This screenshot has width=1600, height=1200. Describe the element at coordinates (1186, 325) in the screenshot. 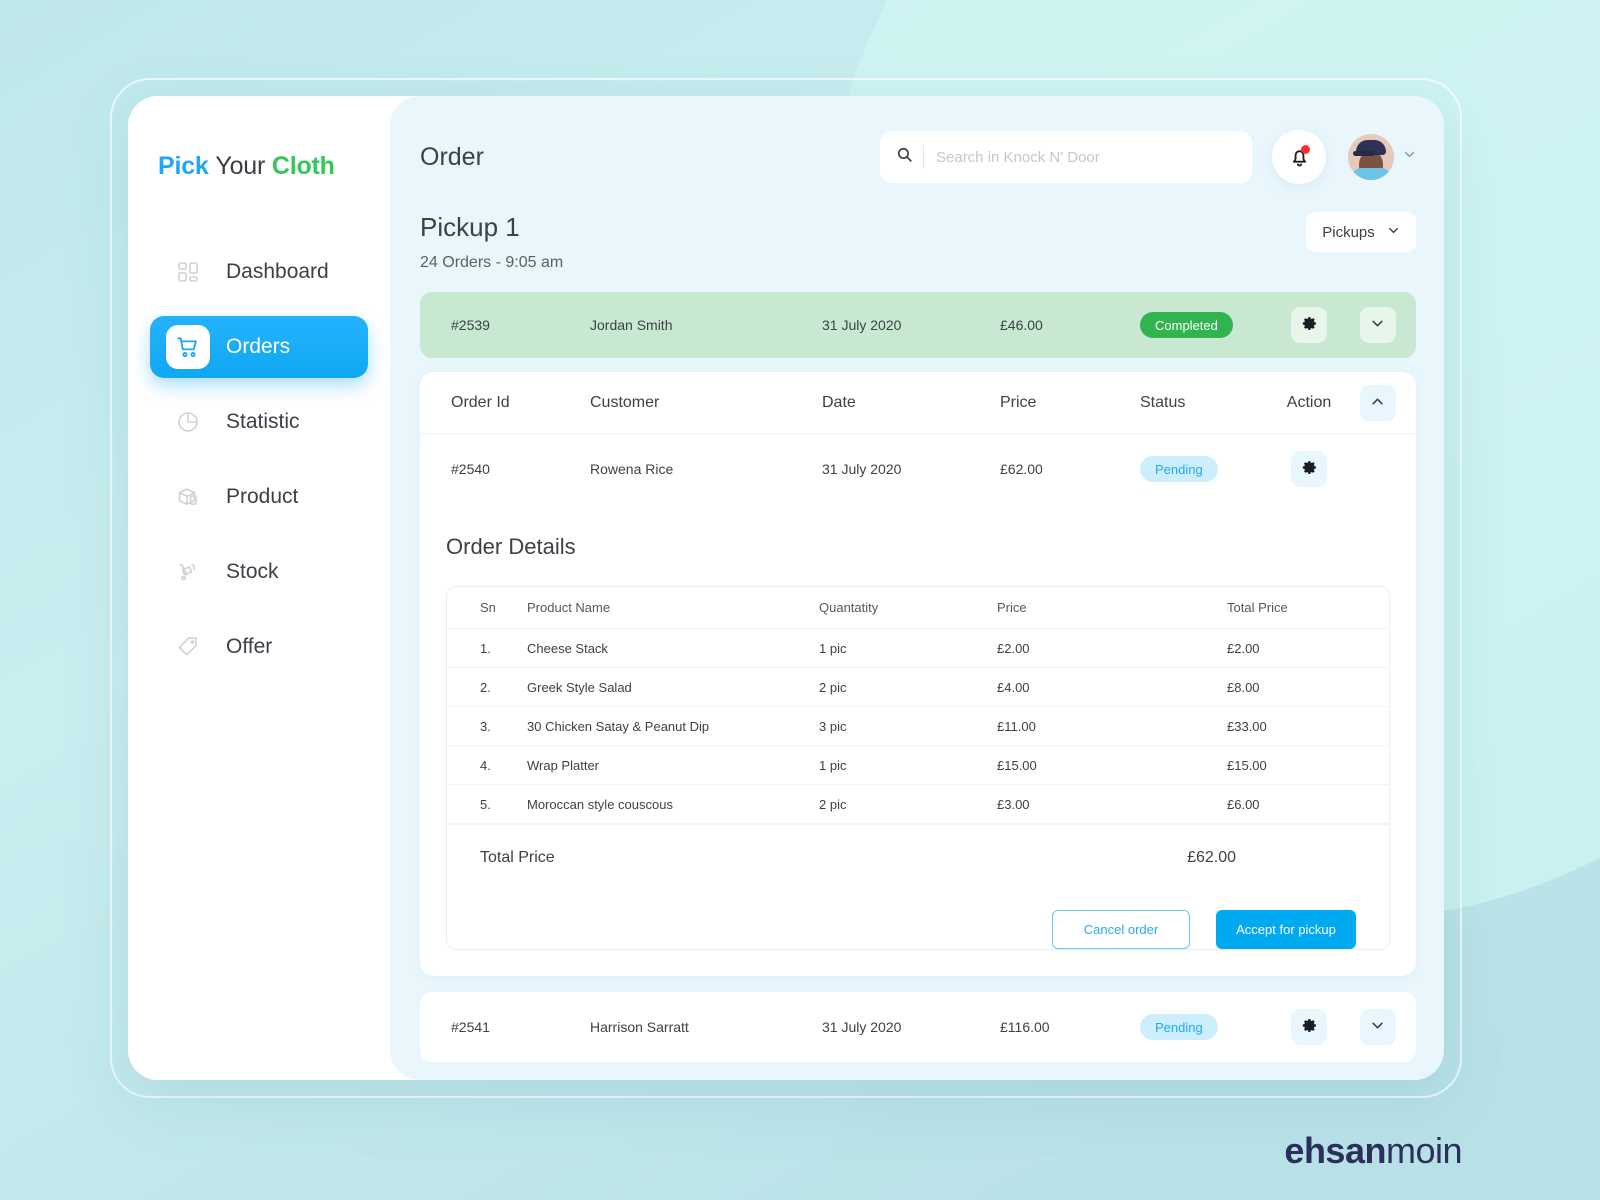

I see `status-badge: Completed` at that location.